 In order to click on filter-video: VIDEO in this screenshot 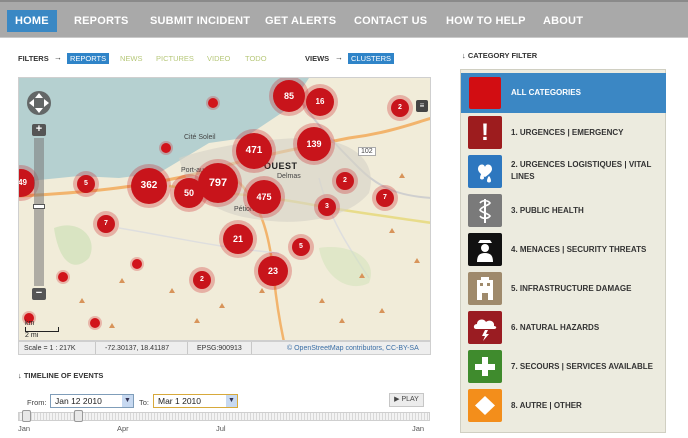, I will do `click(218, 58)`.